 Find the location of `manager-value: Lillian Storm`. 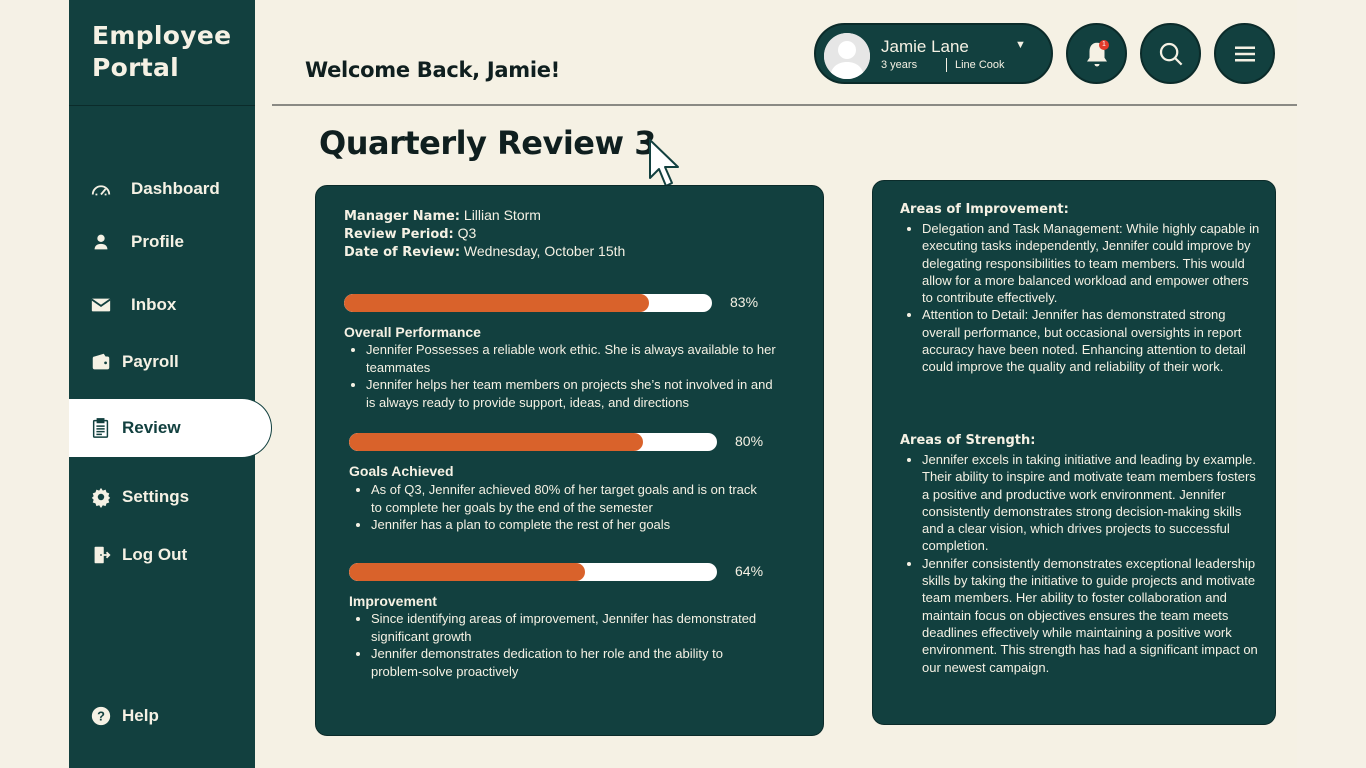

manager-value: Lillian Storm is located at coordinates (502, 215).